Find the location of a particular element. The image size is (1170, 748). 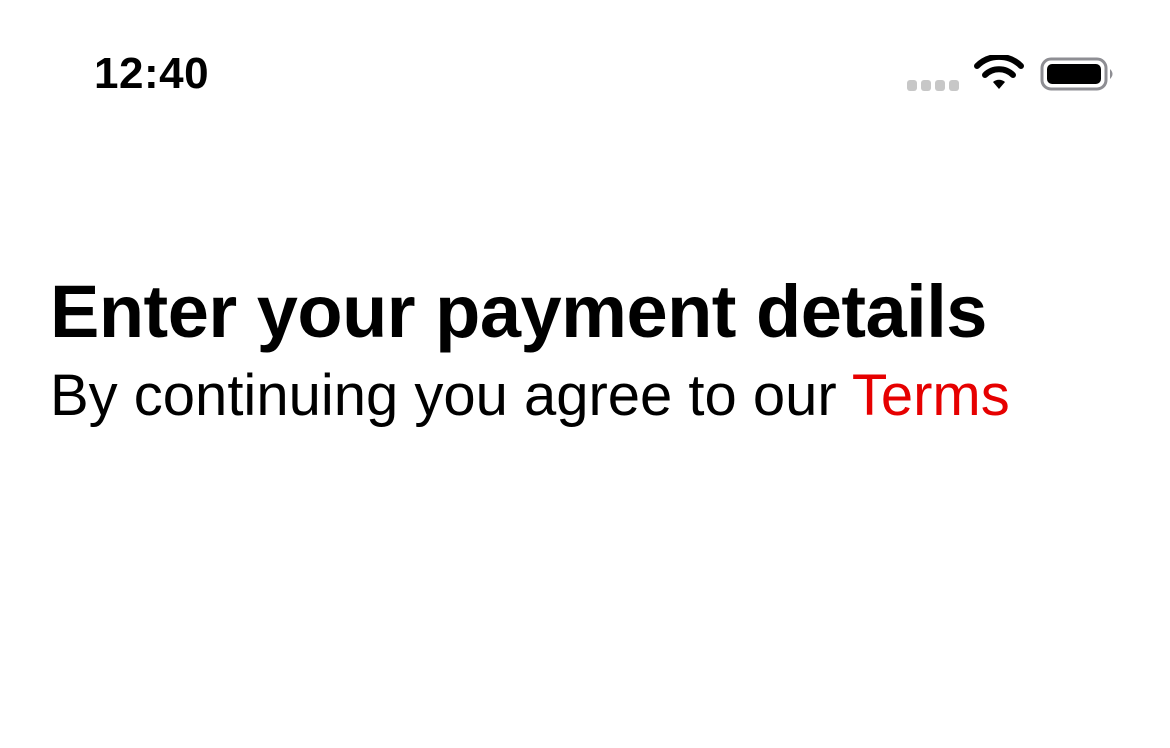

terms-link: Terms is located at coordinates (931, 395).